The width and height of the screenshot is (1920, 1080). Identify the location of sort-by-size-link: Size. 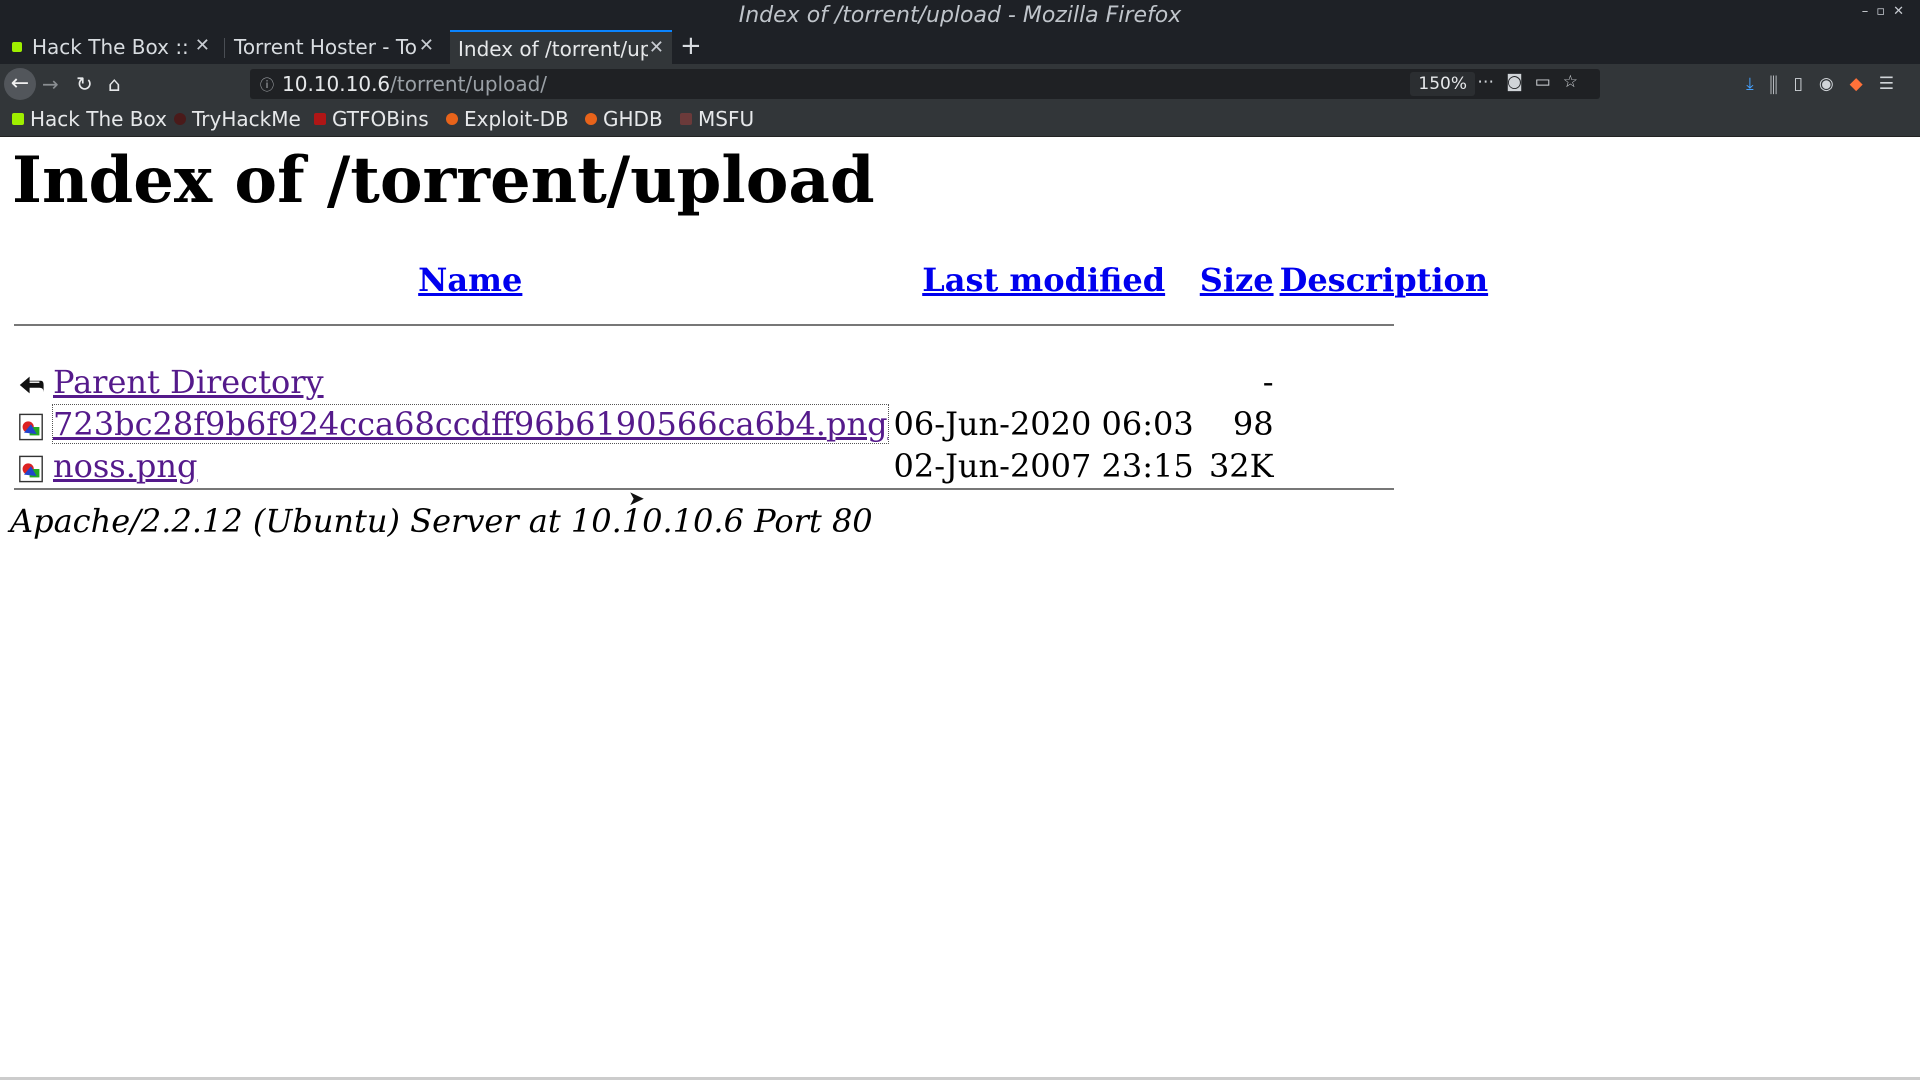
(1237, 280).